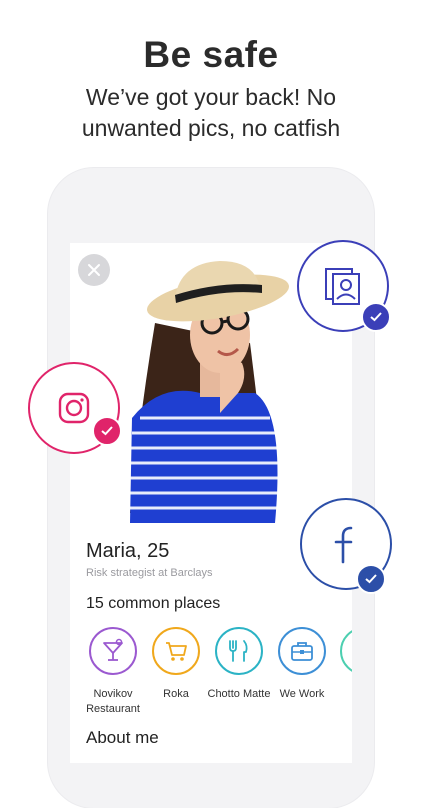 This screenshot has height=808, width=422. I want to click on photo-verified-badge, so click(344, 286).